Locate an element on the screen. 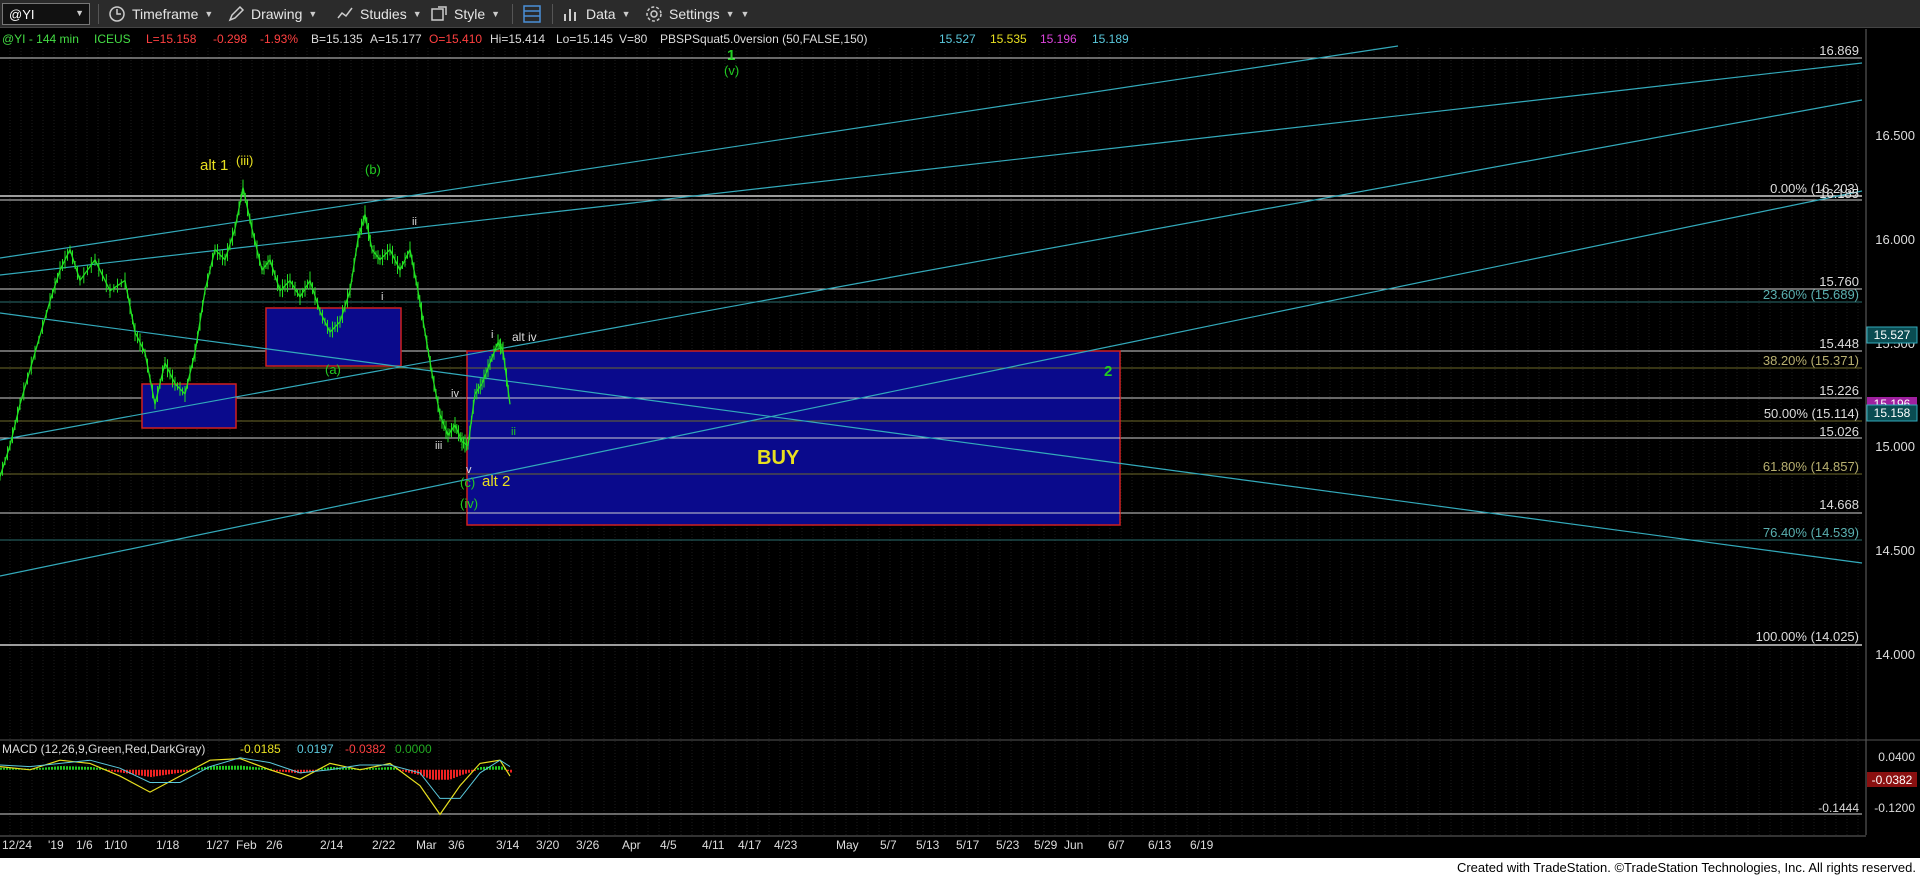 This screenshot has width=1920, height=878. date-tick: 4/23 is located at coordinates (786, 845).